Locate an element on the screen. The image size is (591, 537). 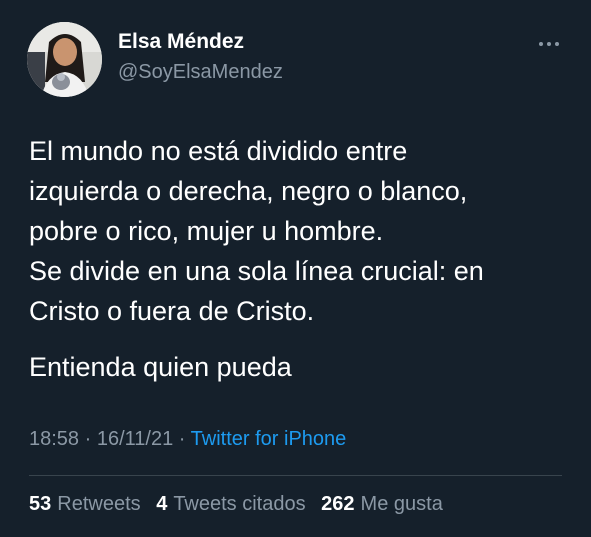
tweet-stats: 53 Retweets 4 Tweets citados 262 Me gusta is located at coordinates (241, 504).